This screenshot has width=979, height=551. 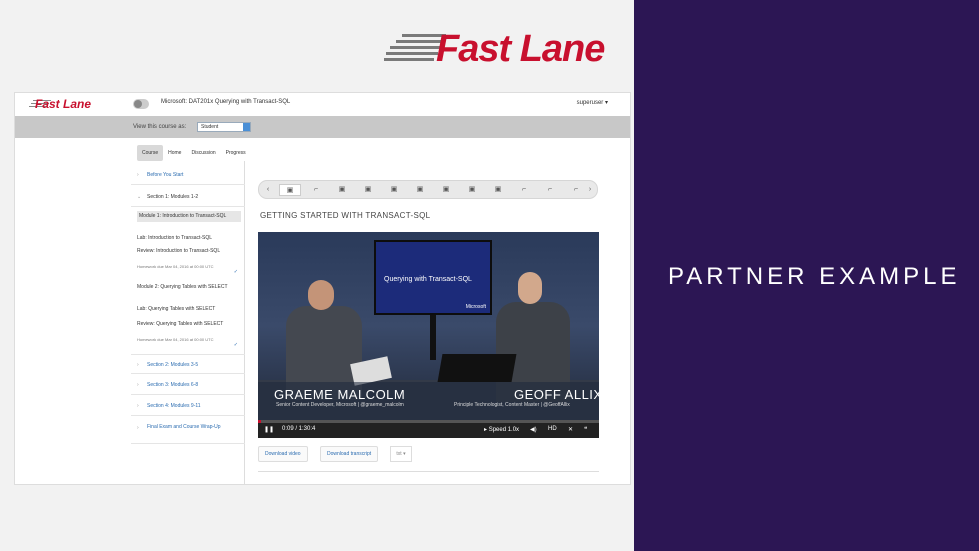 What do you see at coordinates (552, 429) in the screenshot?
I see `hd-toggle: HD` at bounding box center [552, 429].